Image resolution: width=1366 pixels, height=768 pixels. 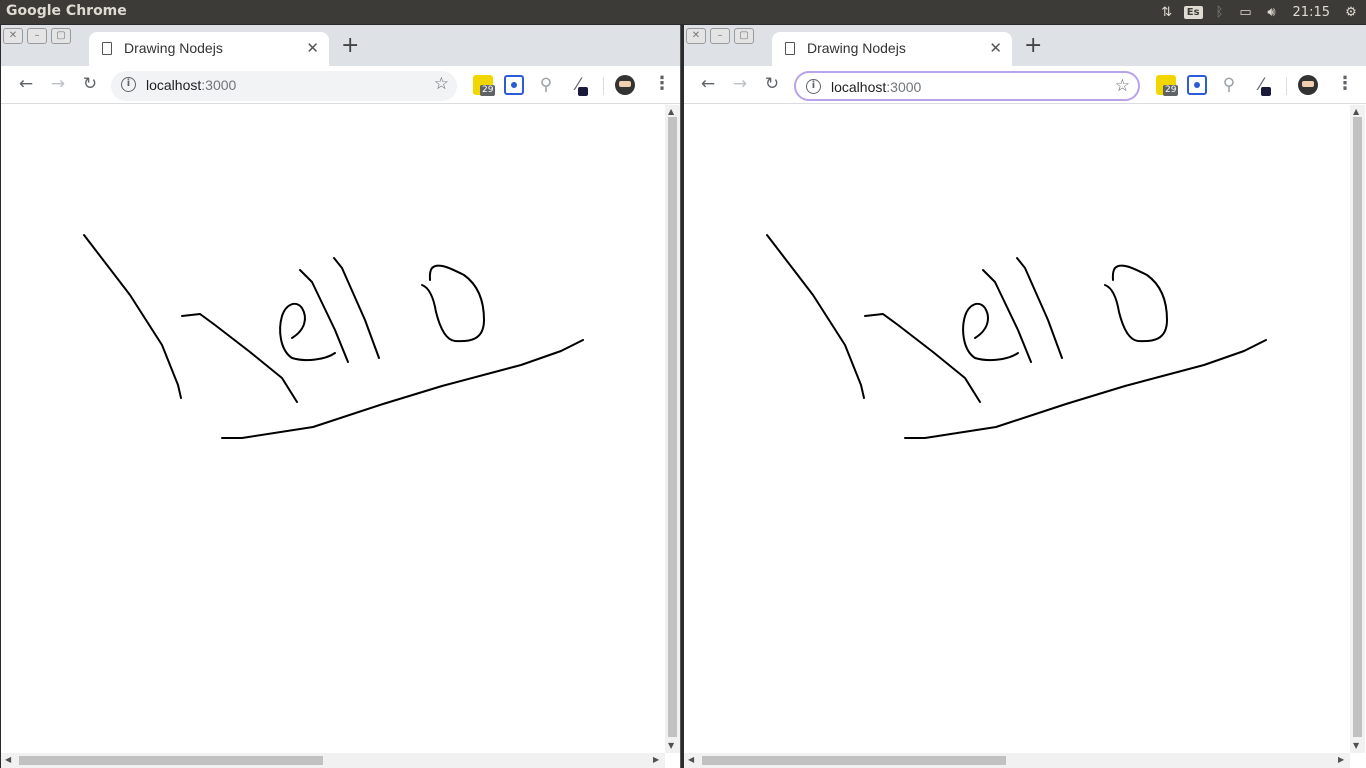 What do you see at coordinates (1193, 12) in the screenshot?
I see `keyboard-layout-indicator: Es` at bounding box center [1193, 12].